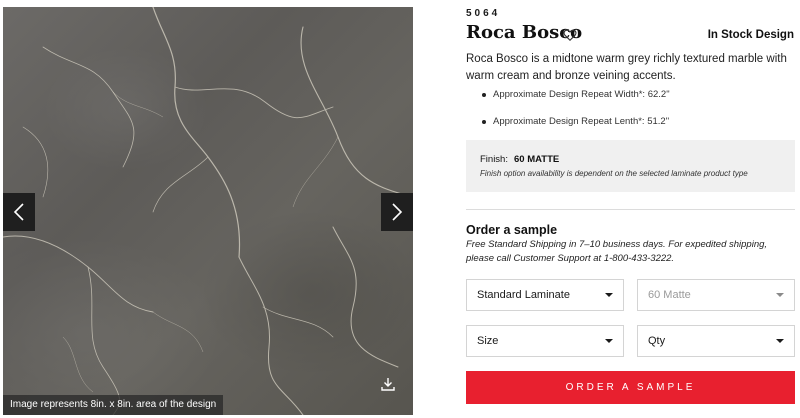 The image size is (800, 418). What do you see at coordinates (545, 341) in the screenshot?
I see `size-select: Size` at bounding box center [545, 341].